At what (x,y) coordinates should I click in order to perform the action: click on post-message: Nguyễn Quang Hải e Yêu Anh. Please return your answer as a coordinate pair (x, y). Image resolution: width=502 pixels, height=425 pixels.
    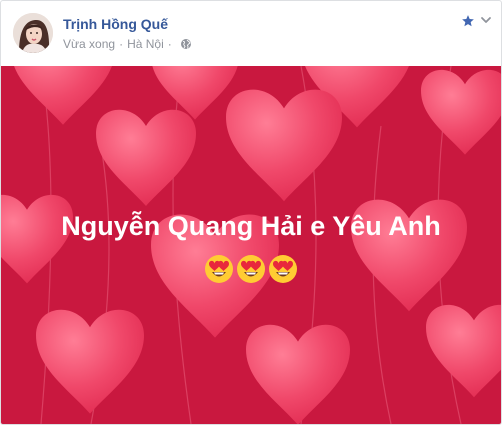
    Looking at the image, I should click on (251, 226).